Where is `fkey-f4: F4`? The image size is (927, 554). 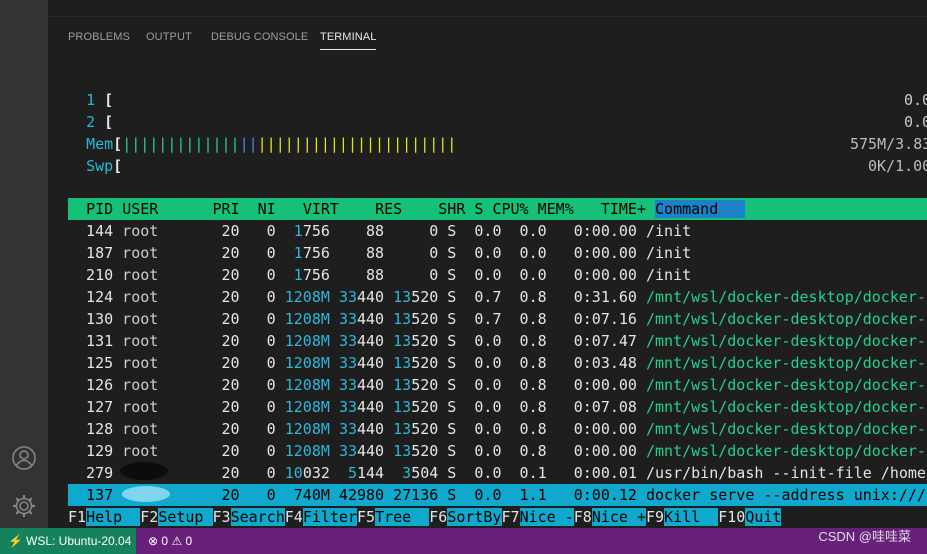
fkey-f4: F4 is located at coordinates (293, 517).